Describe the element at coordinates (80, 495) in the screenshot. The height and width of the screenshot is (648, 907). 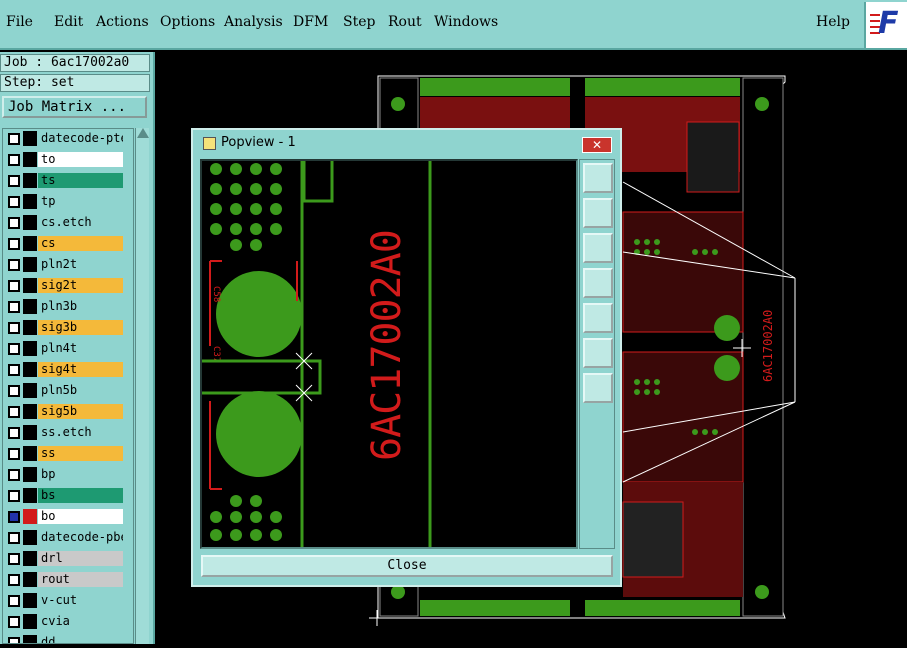
I see `layer-name: bs` at that location.